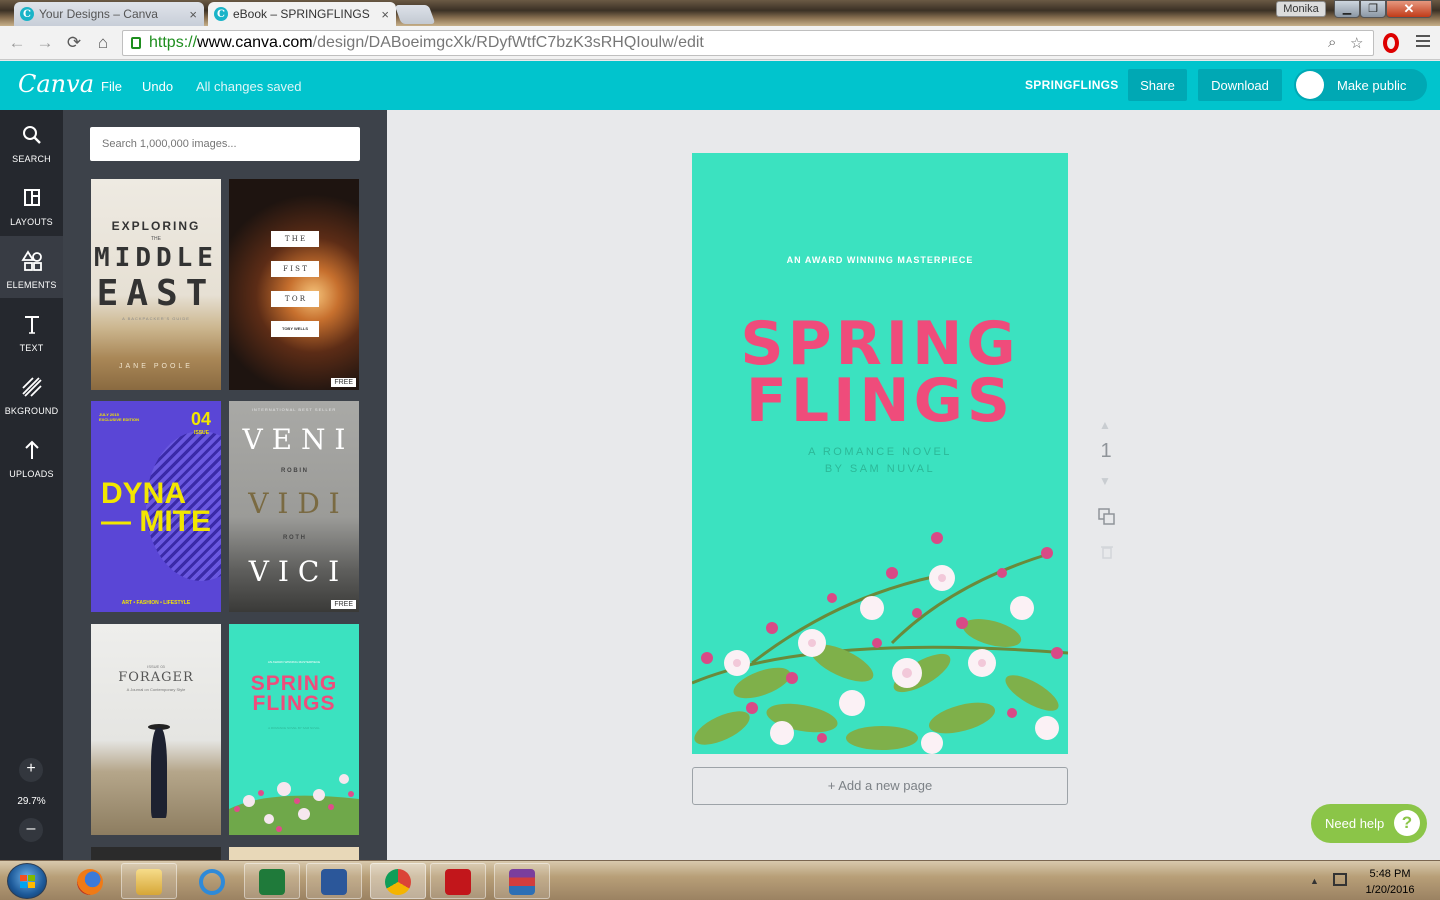 The height and width of the screenshot is (900, 1440). What do you see at coordinates (272, 881) in the screenshot?
I see `taskbar-excel` at bounding box center [272, 881].